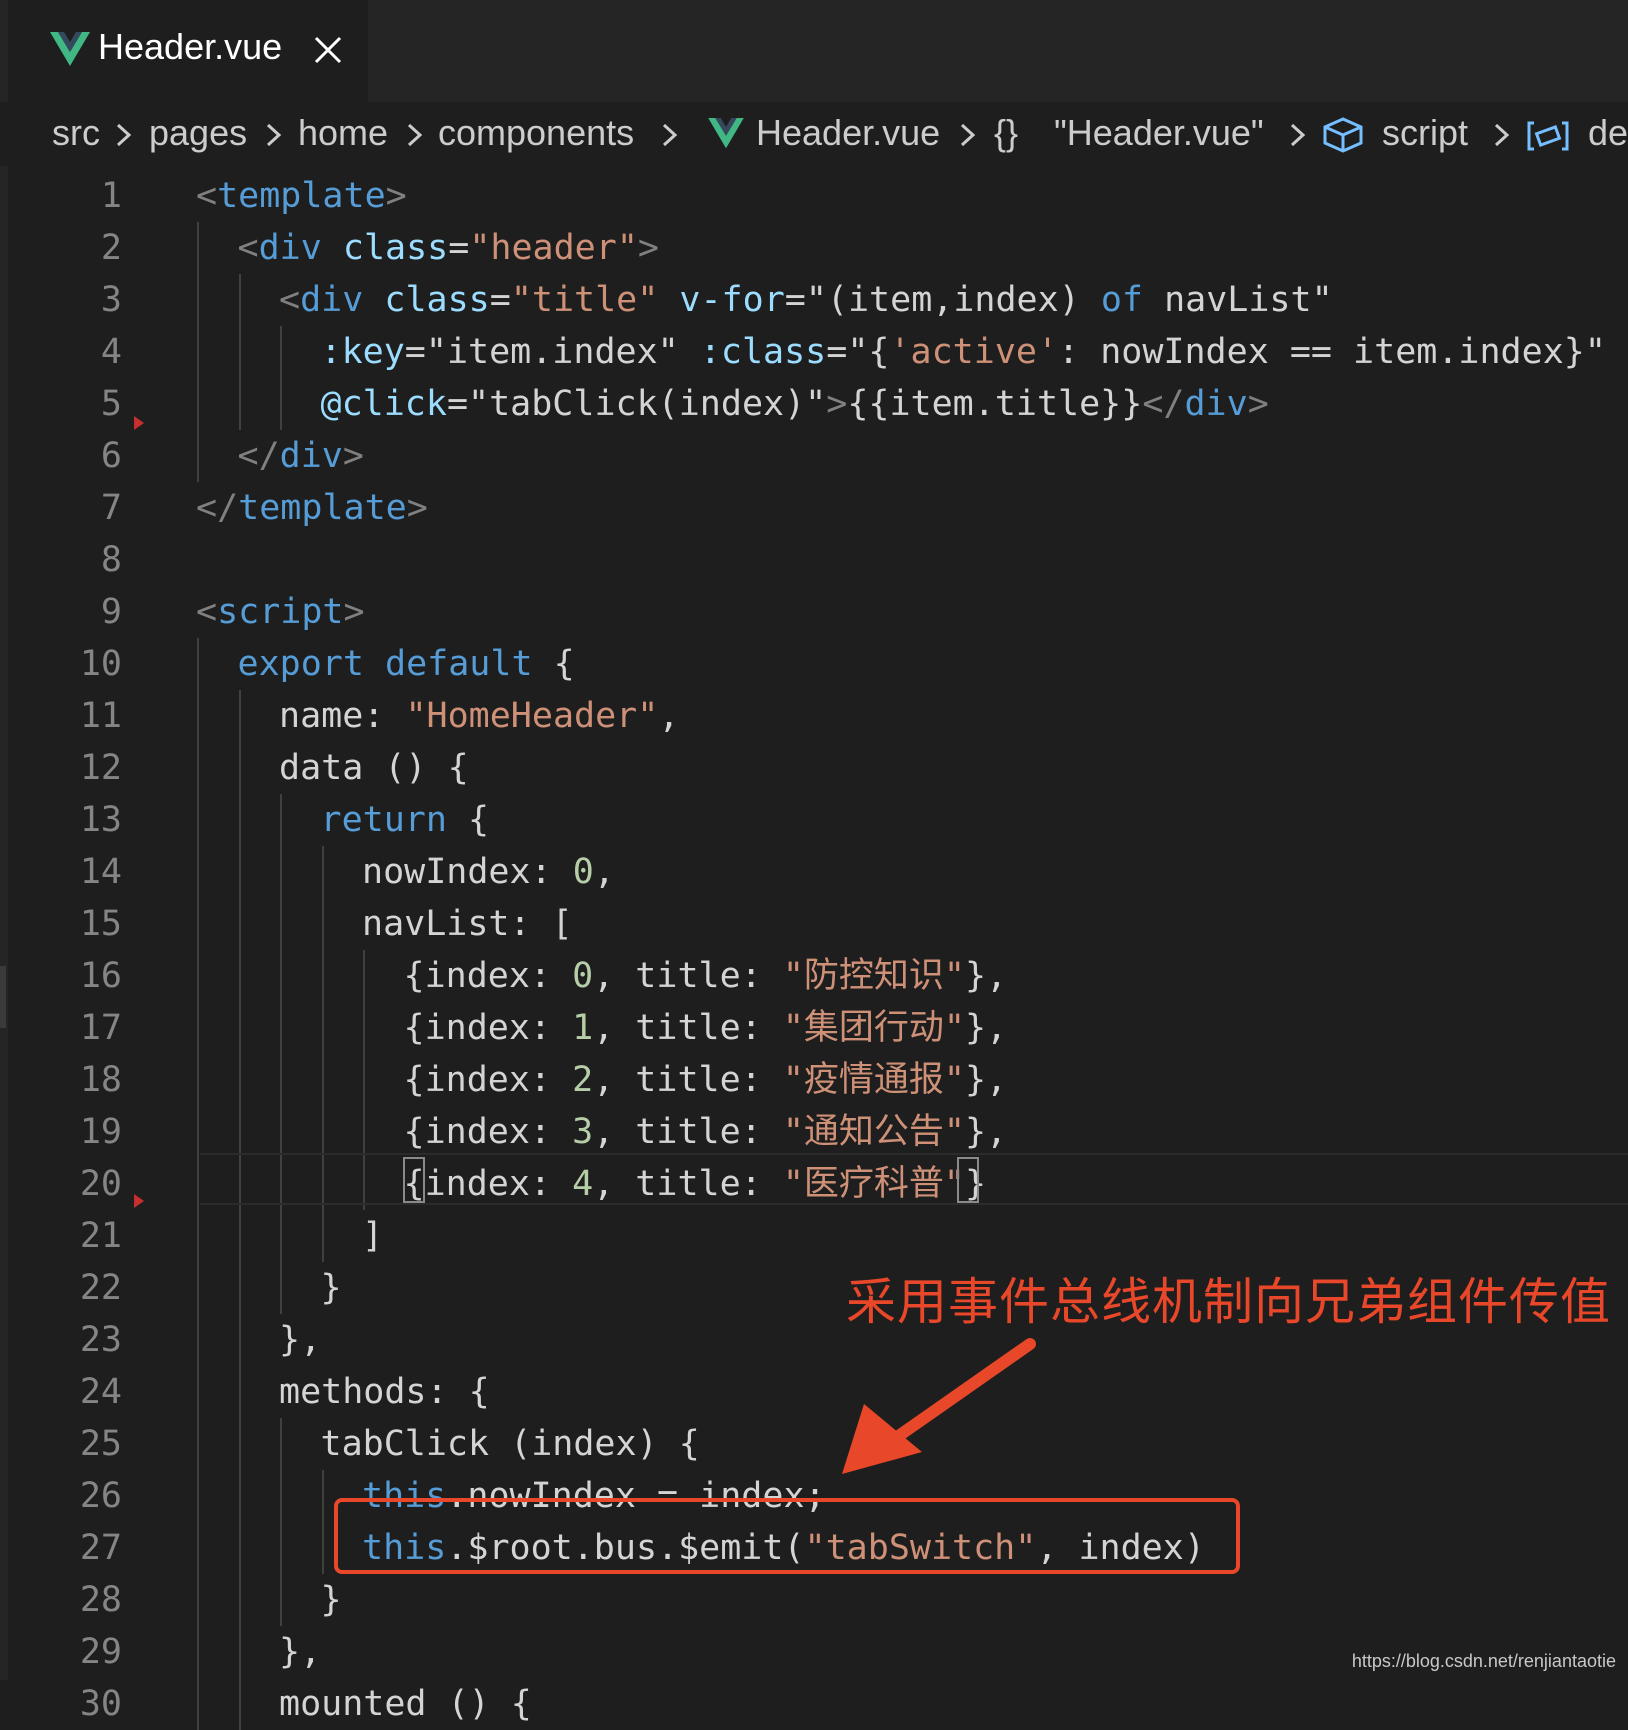 This screenshot has width=1628, height=1730. I want to click on code-line: 12 data () {, so click(814, 768).